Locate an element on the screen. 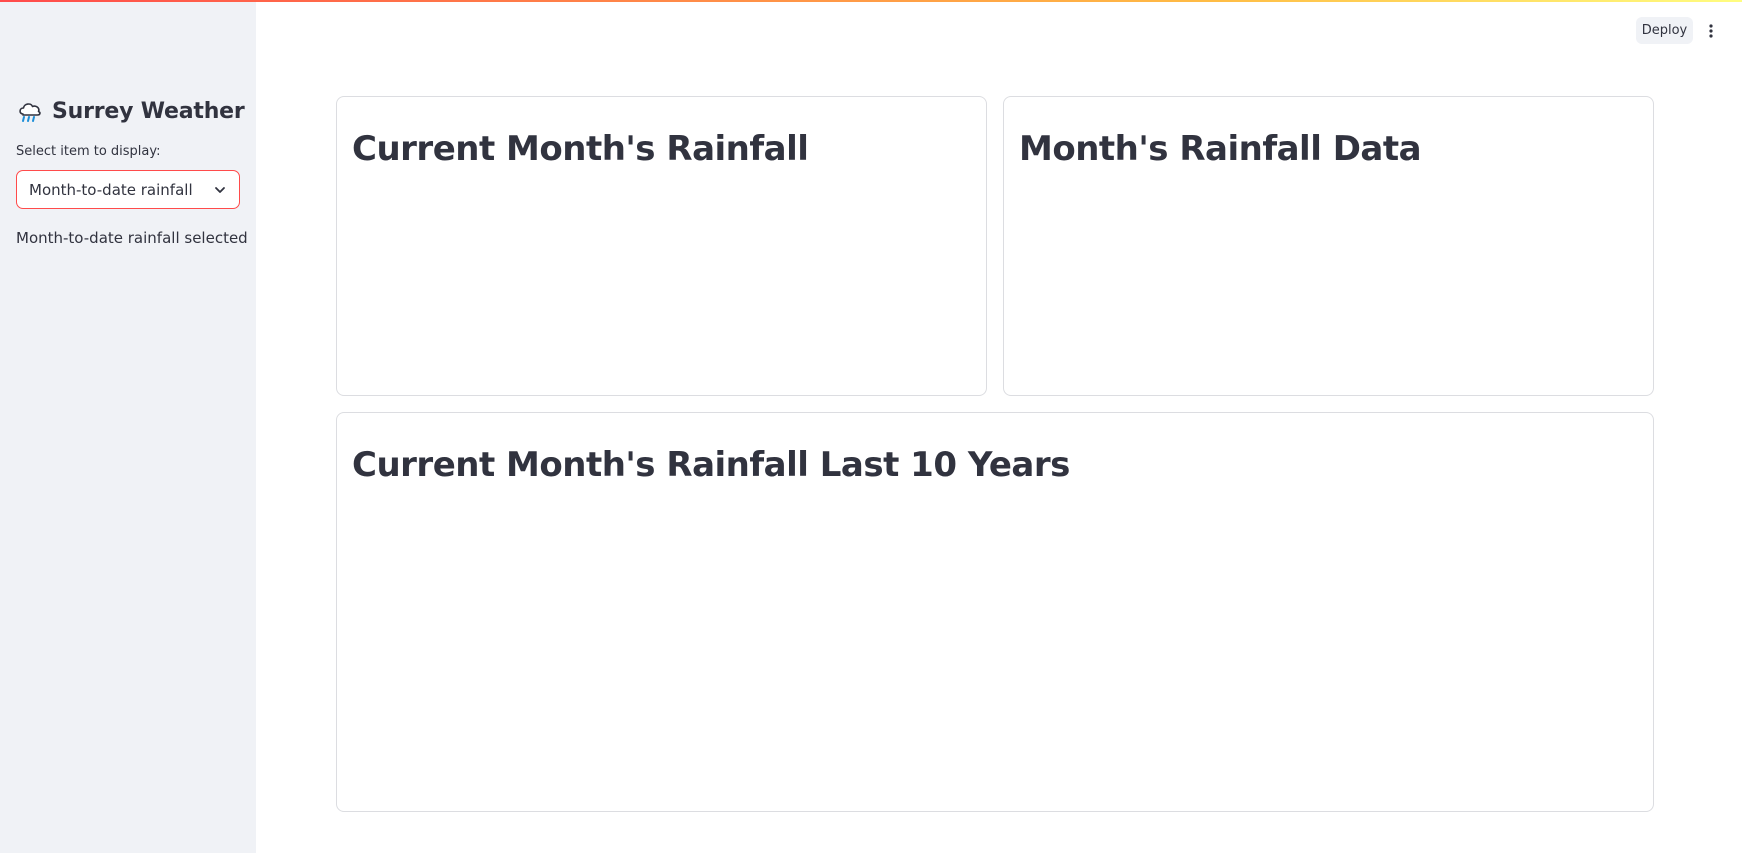  selection-status-text: Month-to-date rainfall selected is located at coordinates (132, 238).